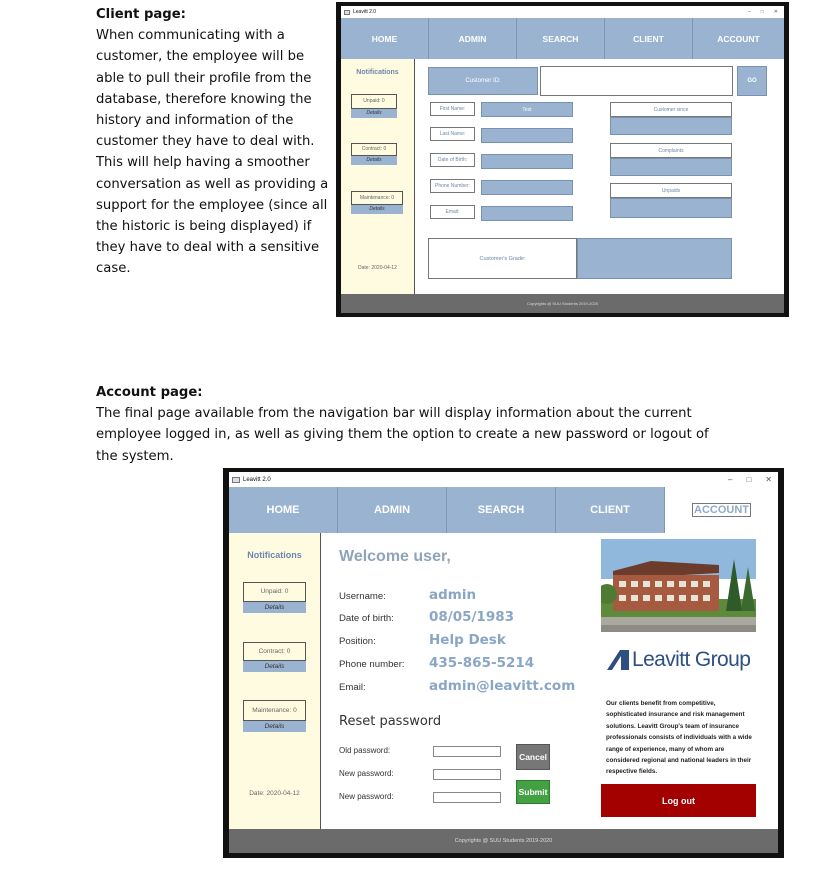 This screenshot has width=814, height=873. I want to click on go-button: GO, so click(752, 81).